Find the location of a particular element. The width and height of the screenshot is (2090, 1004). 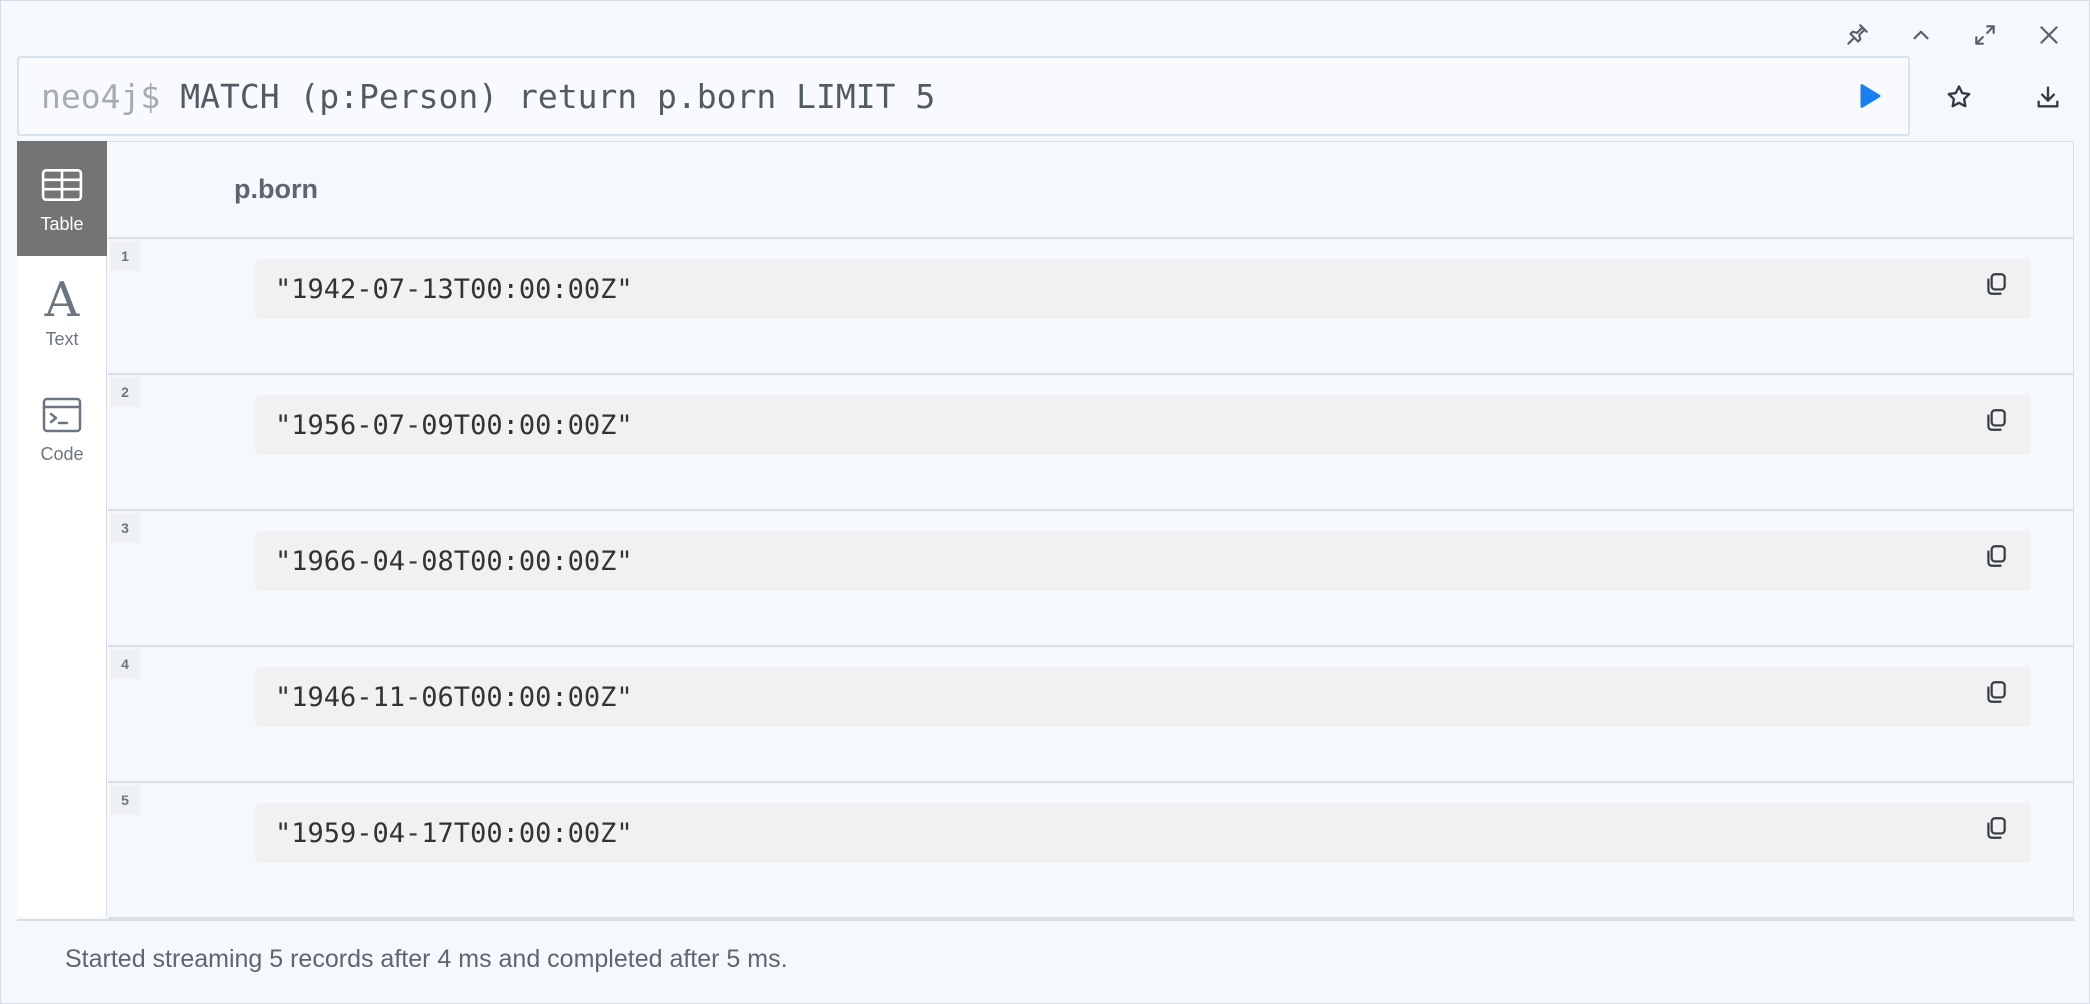

table-row: 2 "1956-07-09T00:00:00Z" is located at coordinates (1090, 443).